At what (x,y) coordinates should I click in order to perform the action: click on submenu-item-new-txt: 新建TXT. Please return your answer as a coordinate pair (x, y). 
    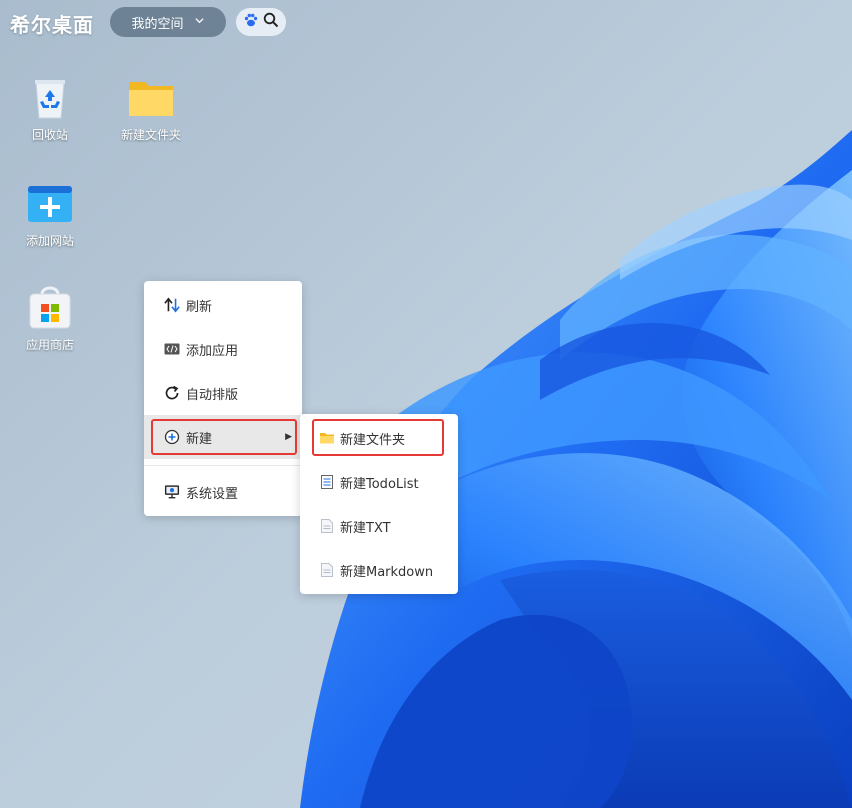
    Looking at the image, I should click on (379, 526).